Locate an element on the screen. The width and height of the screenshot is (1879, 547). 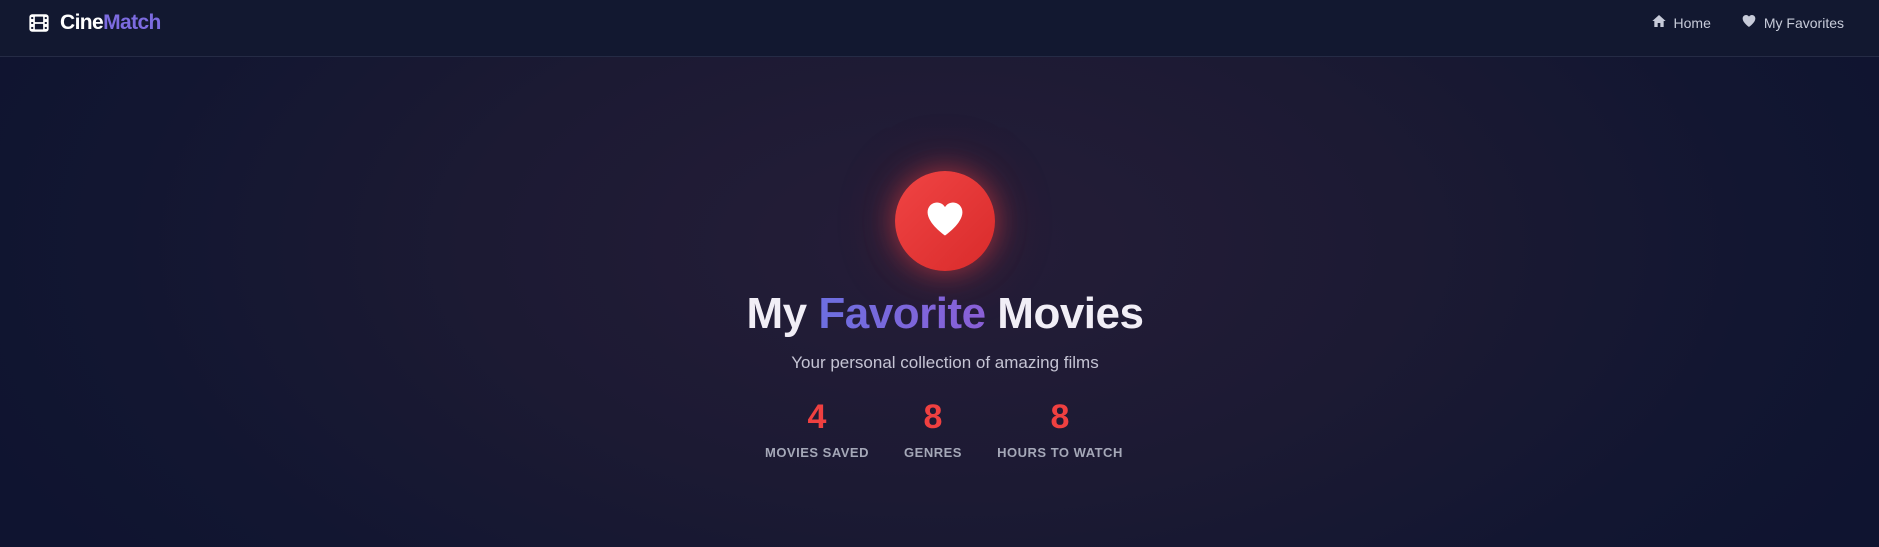
nav-link-favorites: My Favorites is located at coordinates (1792, 22).